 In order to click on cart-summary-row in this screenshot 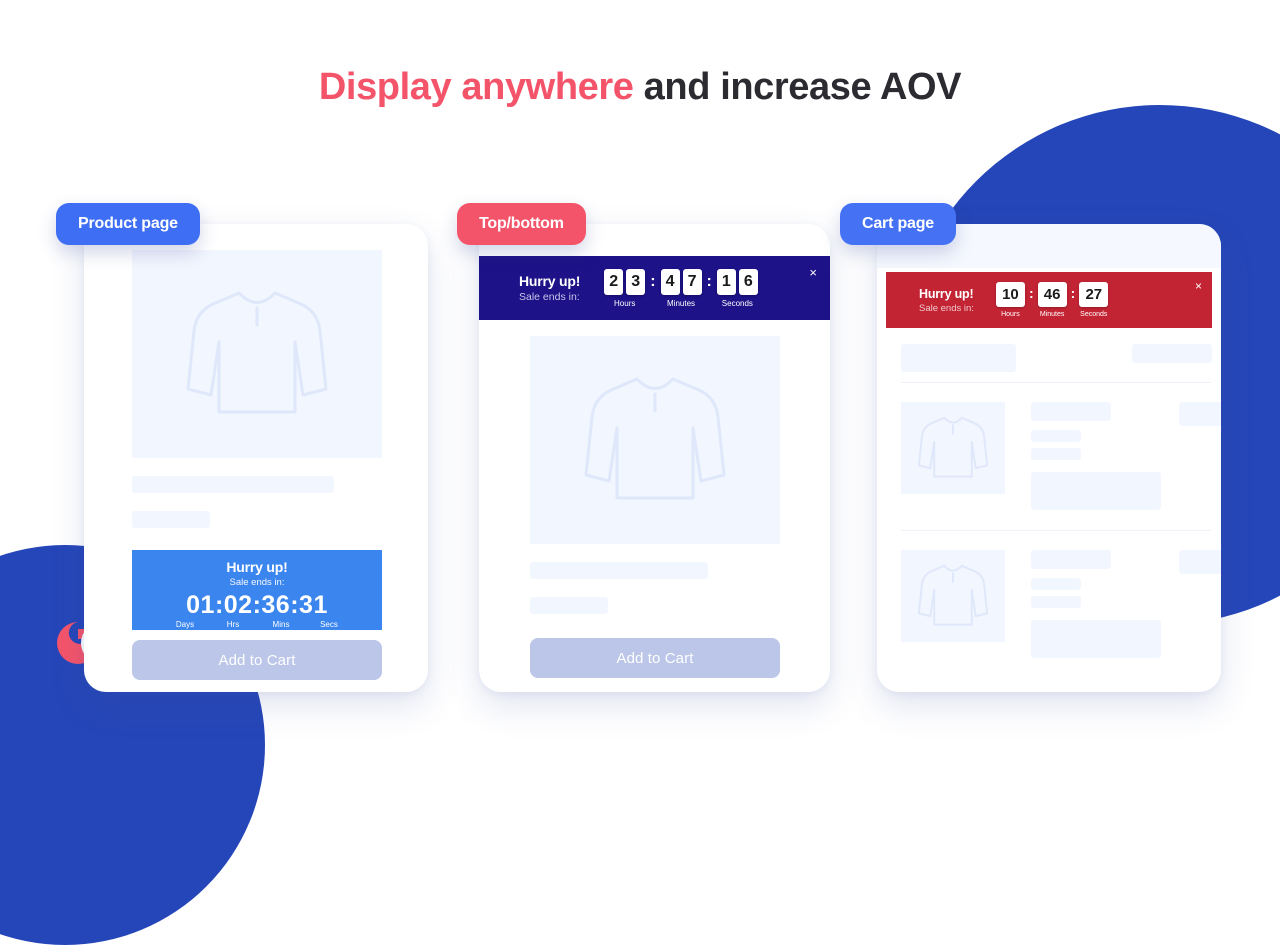, I will do `click(1049, 359)`.